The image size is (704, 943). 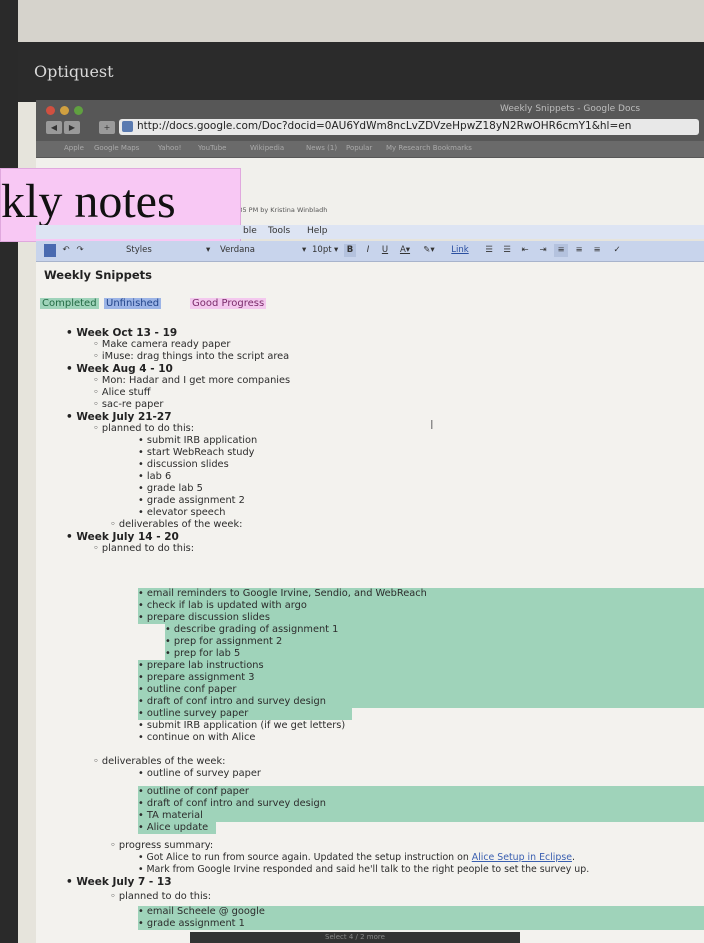 I want to click on list-item: ◦ Mon: Hadar and I get more companies, so click(x=192, y=380).